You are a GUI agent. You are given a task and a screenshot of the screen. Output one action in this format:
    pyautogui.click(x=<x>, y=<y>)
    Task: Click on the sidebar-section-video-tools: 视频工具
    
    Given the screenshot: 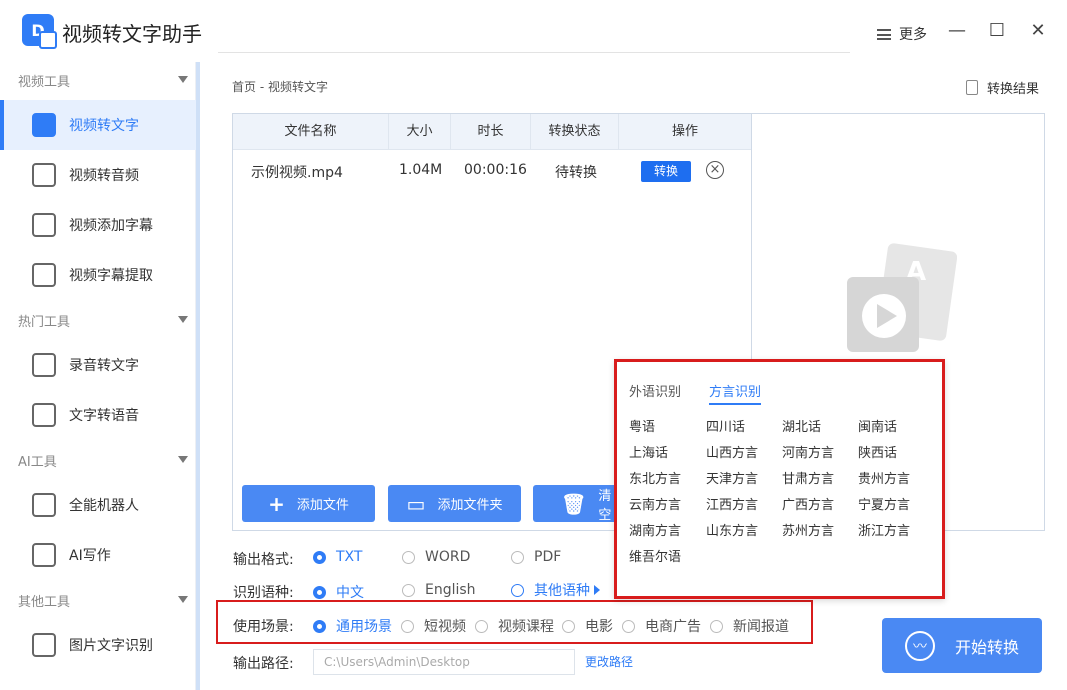 What is the action you would take?
    pyautogui.click(x=98, y=80)
    